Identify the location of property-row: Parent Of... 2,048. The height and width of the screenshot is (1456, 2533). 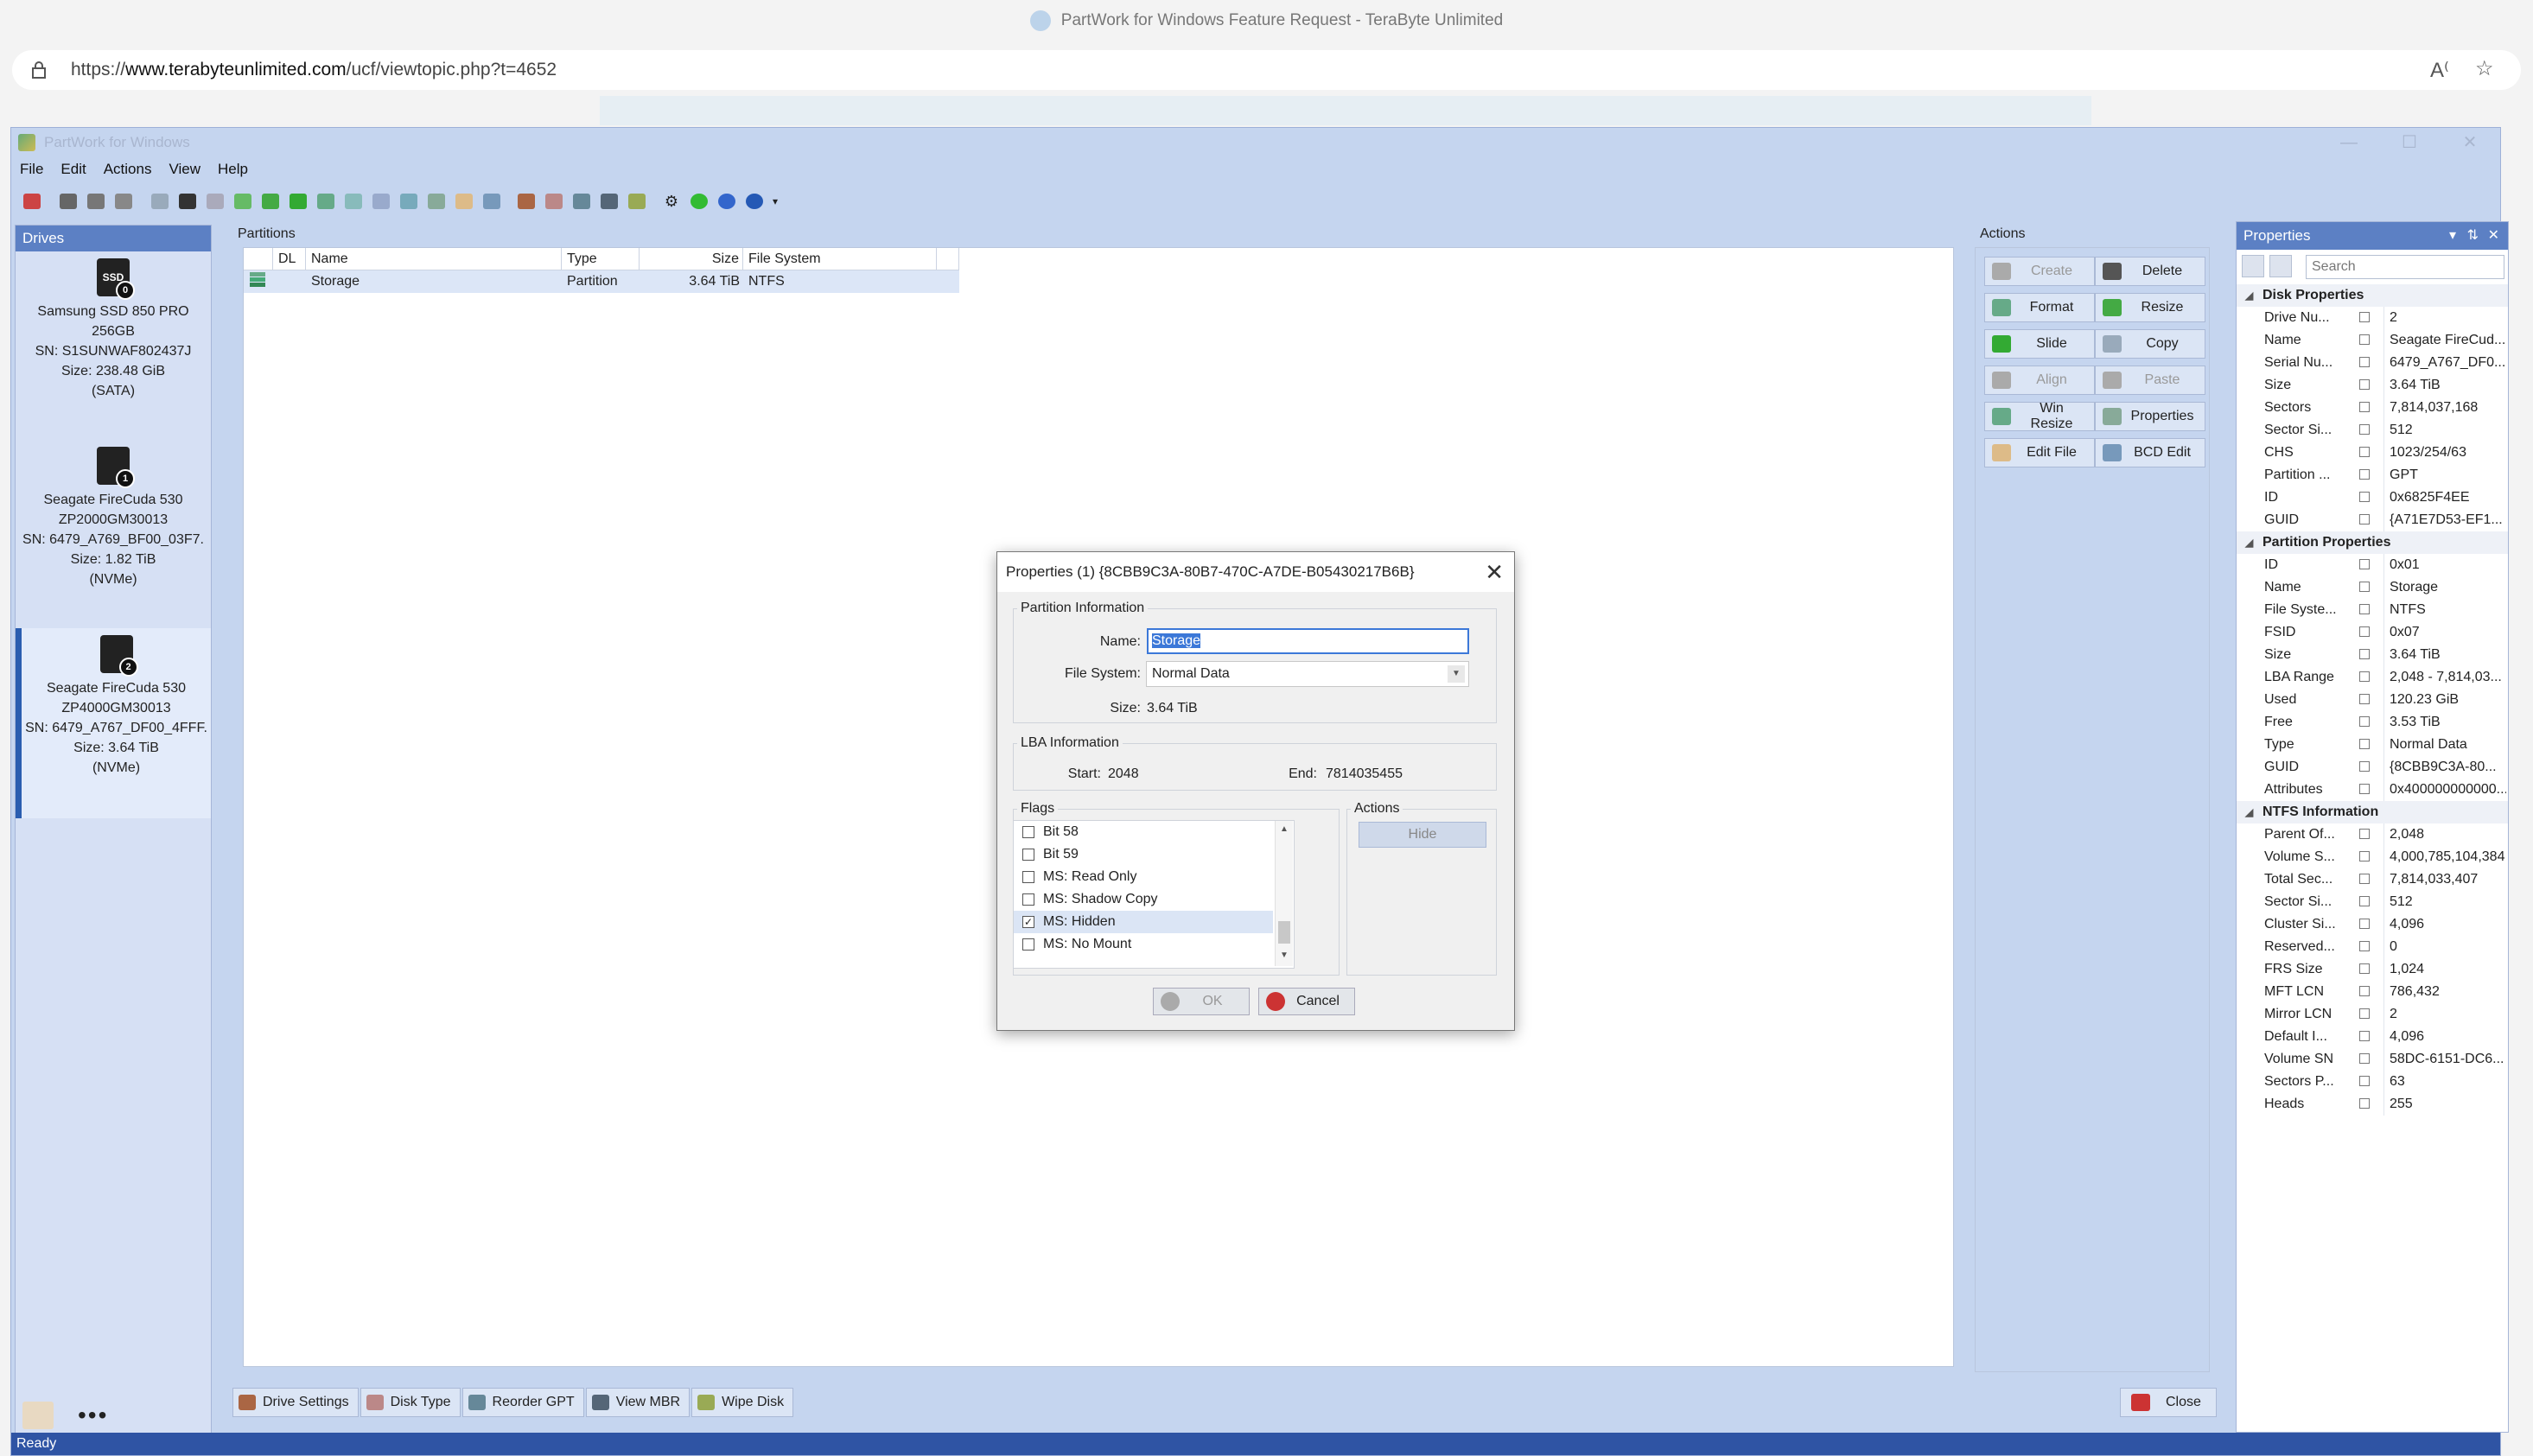
(2372, 835).